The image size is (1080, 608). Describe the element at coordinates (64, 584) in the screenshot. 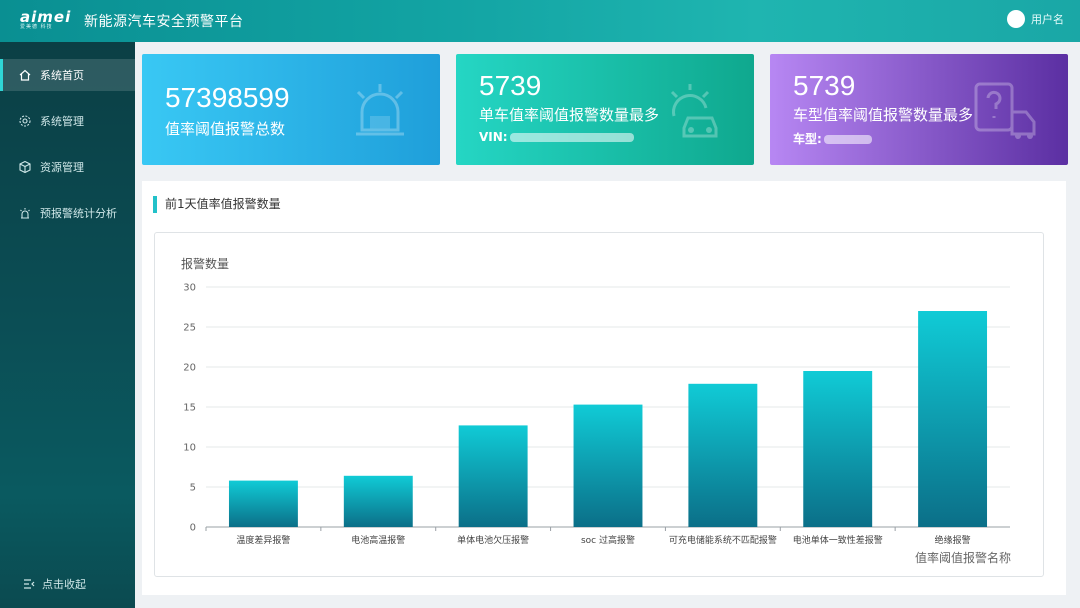

I see `collapse-label: 点击收起` at that location.